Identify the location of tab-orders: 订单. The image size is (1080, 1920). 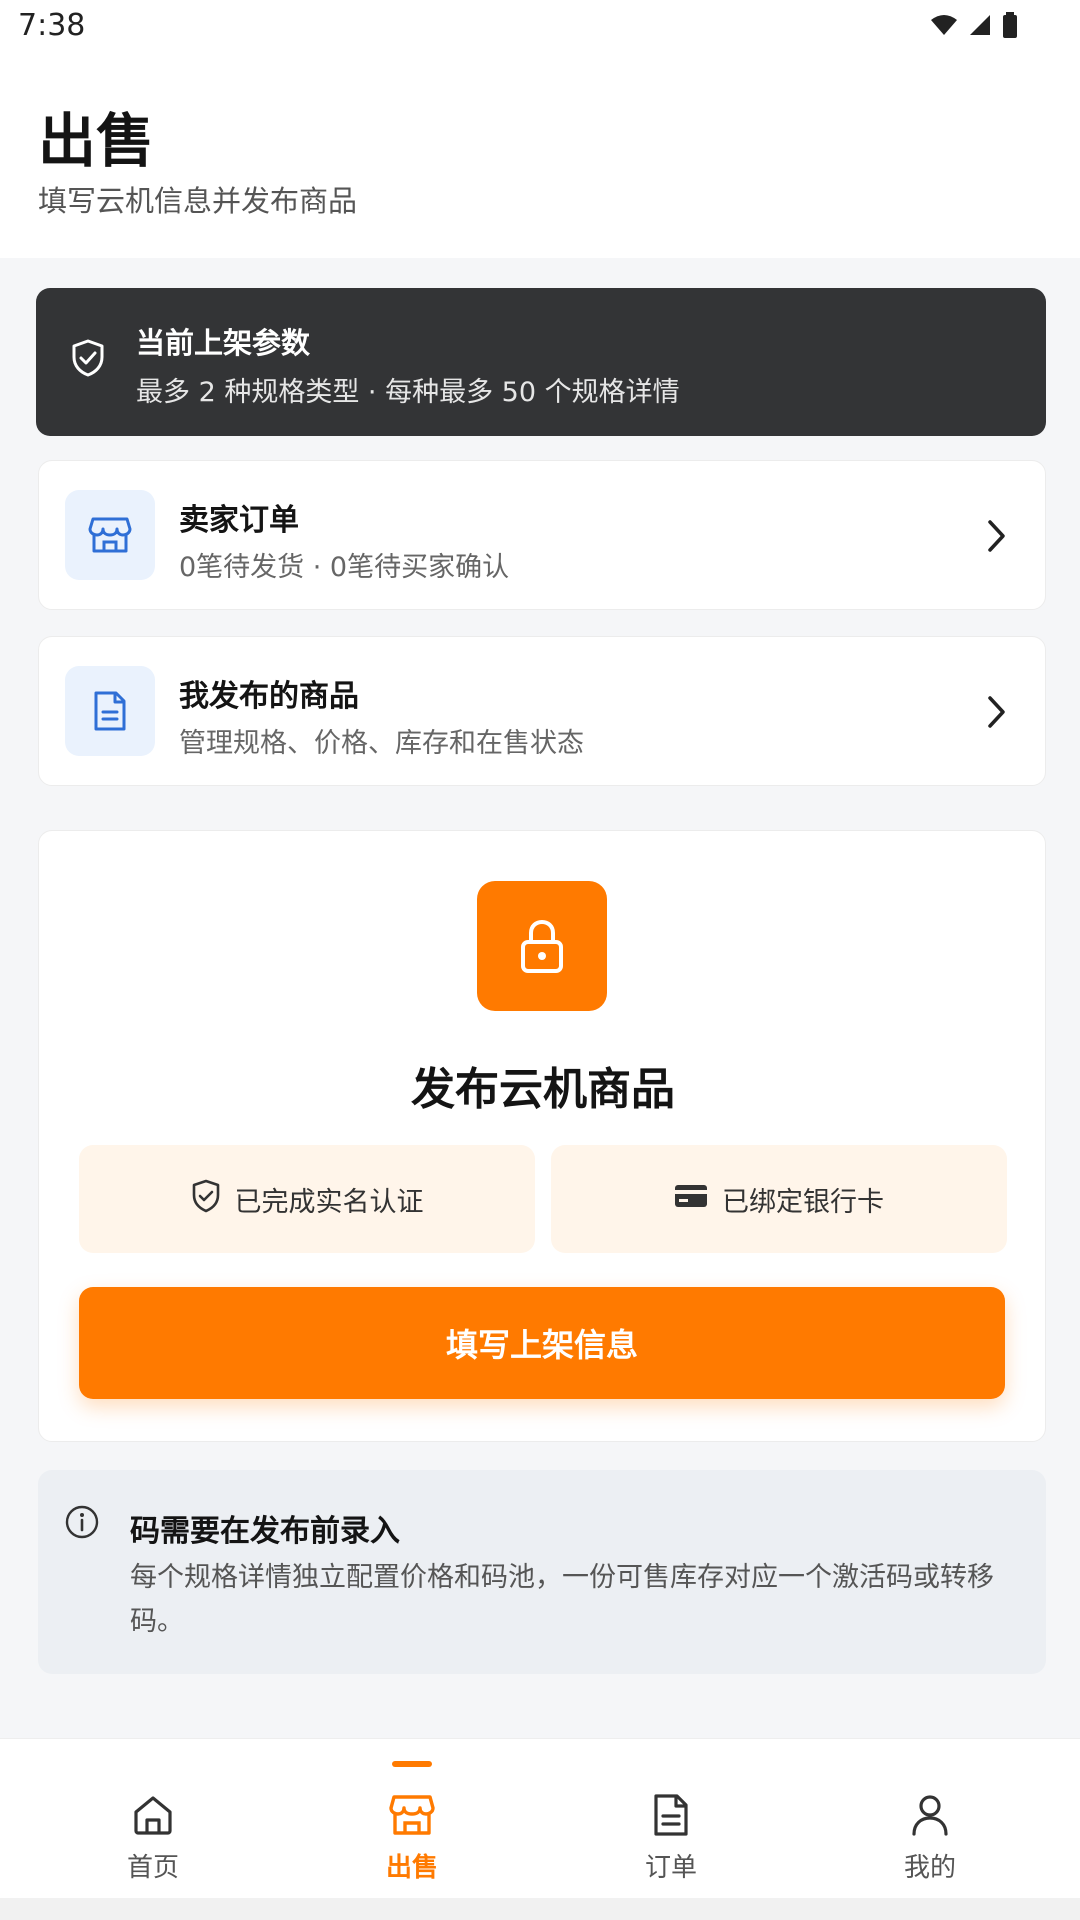
(671, 1819).